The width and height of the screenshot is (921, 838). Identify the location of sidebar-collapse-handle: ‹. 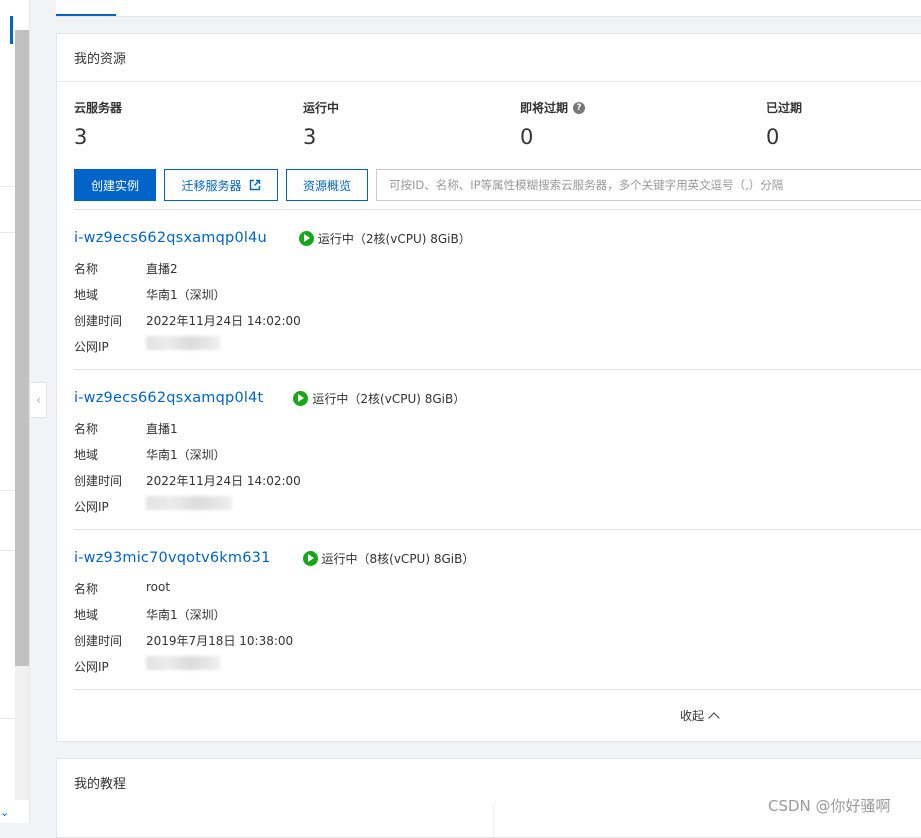
(39, 400).